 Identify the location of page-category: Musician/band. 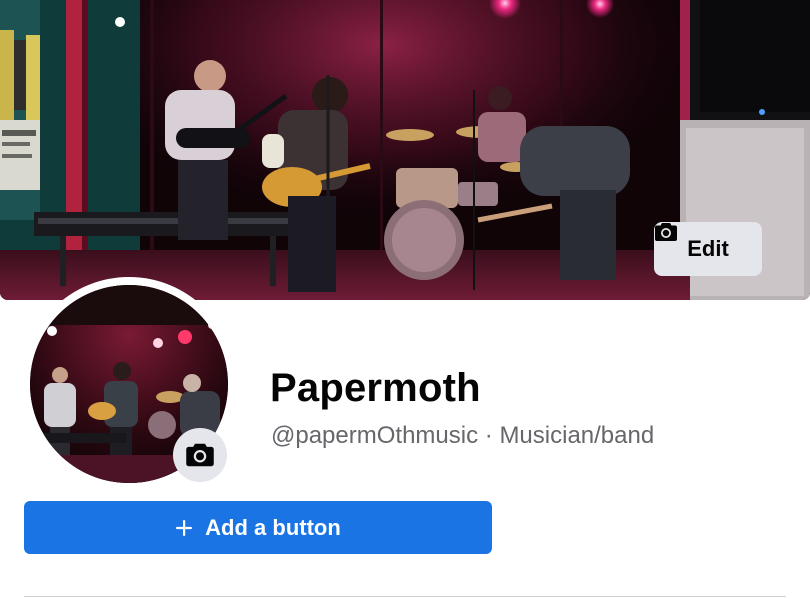
(576, 435).